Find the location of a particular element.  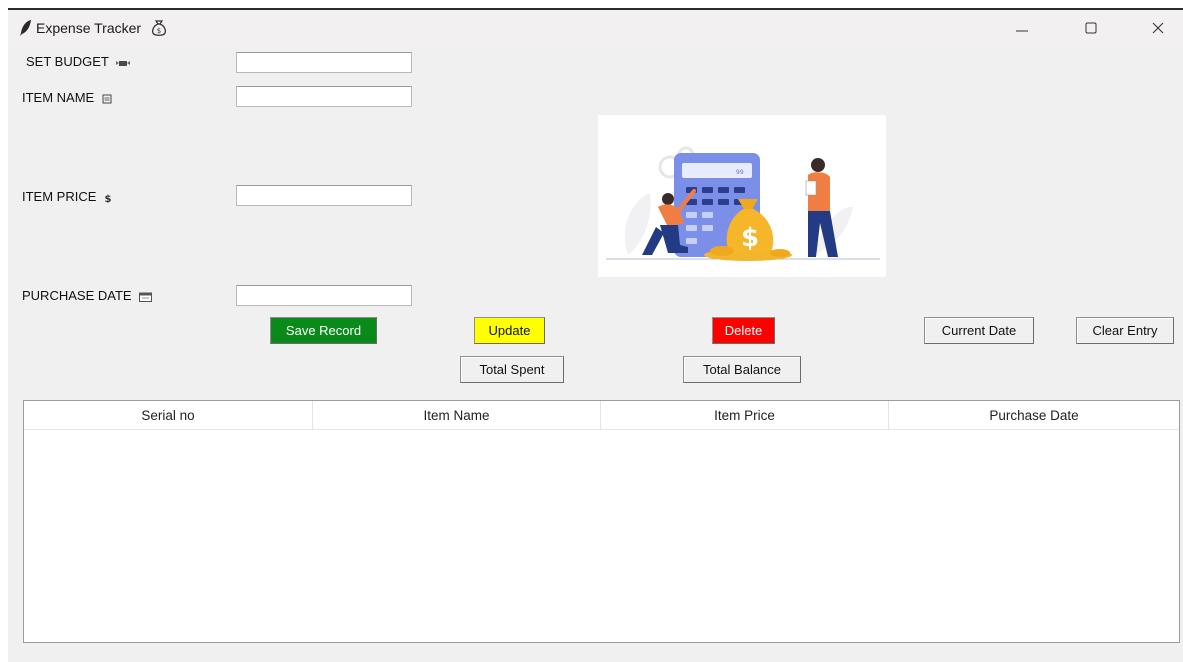

feather-icon is located at coordinates (25, 28).